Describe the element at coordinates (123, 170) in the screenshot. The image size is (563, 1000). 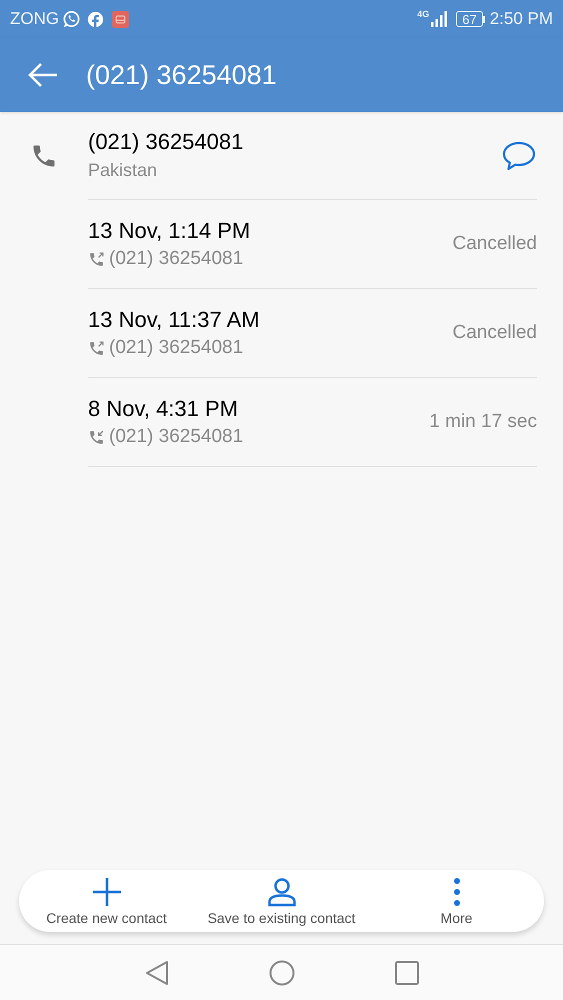
I see `contact-location: Pakistan` at that location.